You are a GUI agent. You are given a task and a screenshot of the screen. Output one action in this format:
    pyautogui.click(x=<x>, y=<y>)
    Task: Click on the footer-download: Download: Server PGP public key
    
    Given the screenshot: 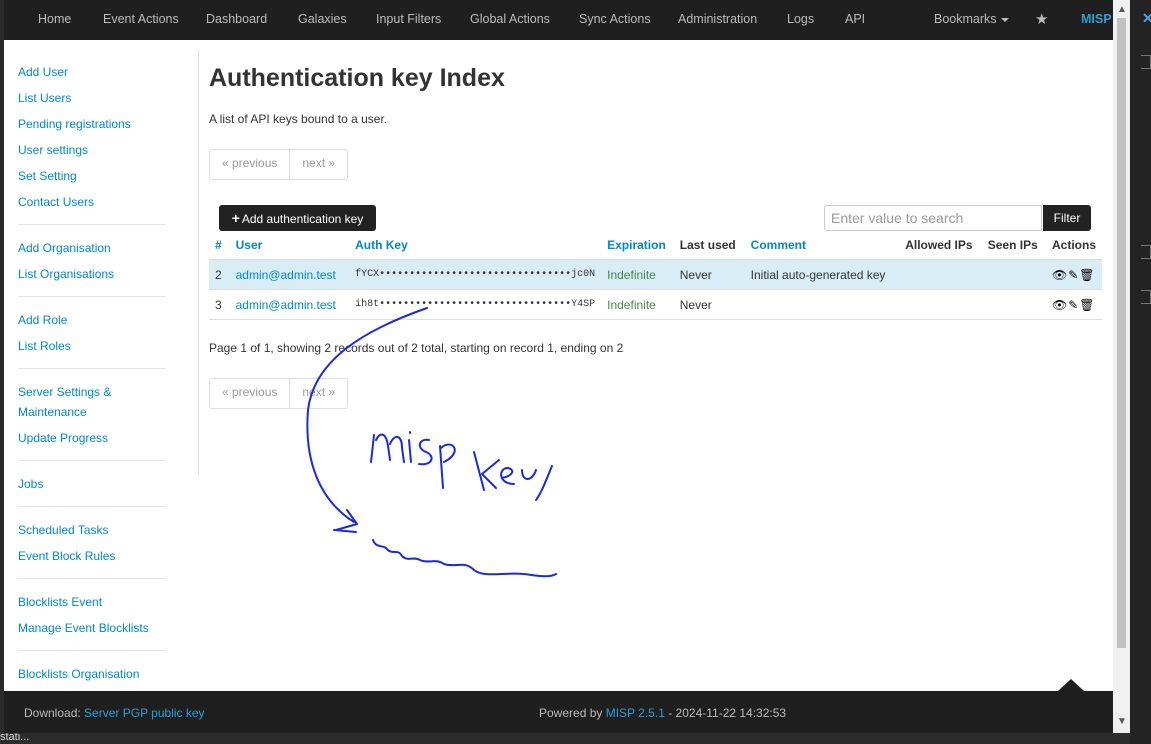 What is the action you would take?
    pyautogui.click(x=114, y=713)
    